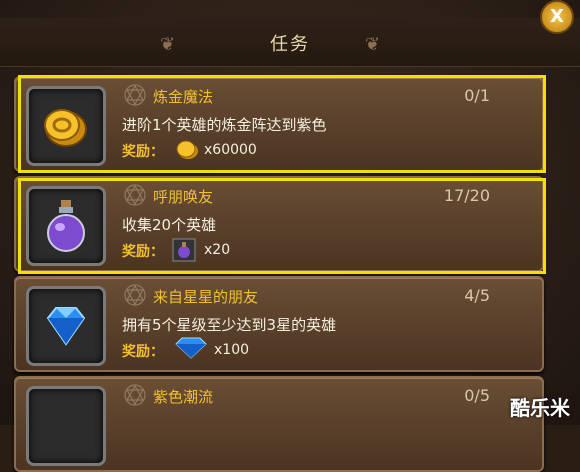 The width and height of the screenshot is (580, 472). What do you see at coordinates (230, 150) in the screenshot?
I see `reward-amount: x60000` at bounding box center [230, 150].